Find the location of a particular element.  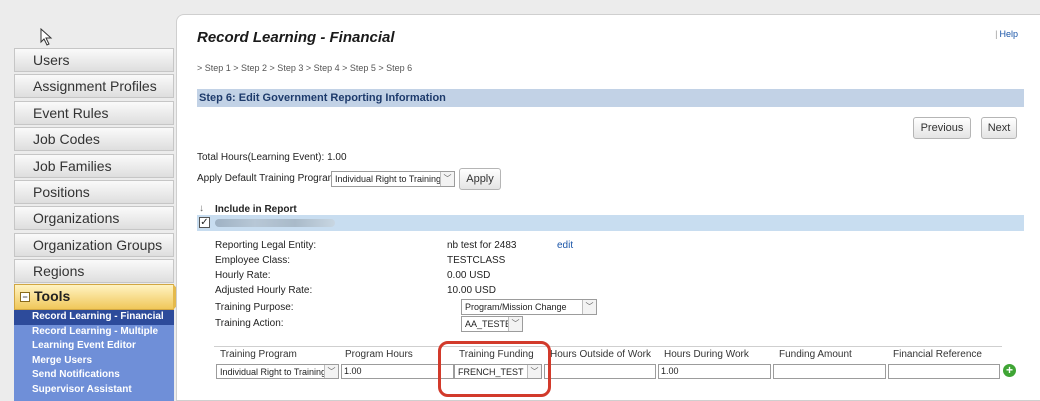

edit-legal-entity-link: edit is located at coordinates (565, 245).